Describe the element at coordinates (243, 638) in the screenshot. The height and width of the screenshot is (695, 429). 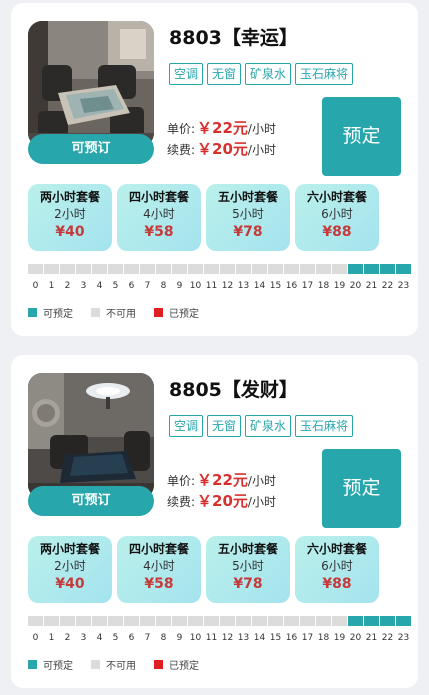
I see `hour-label: 13` at that location.